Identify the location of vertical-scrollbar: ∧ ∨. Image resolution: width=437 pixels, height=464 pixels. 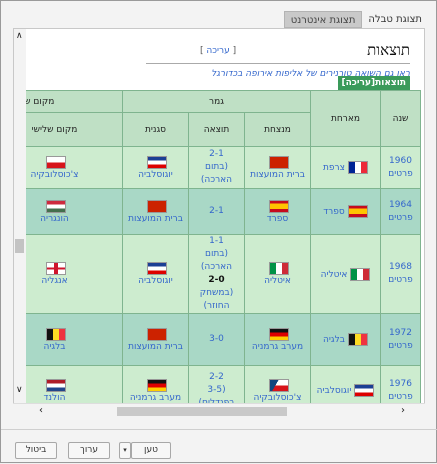
(20, 223).